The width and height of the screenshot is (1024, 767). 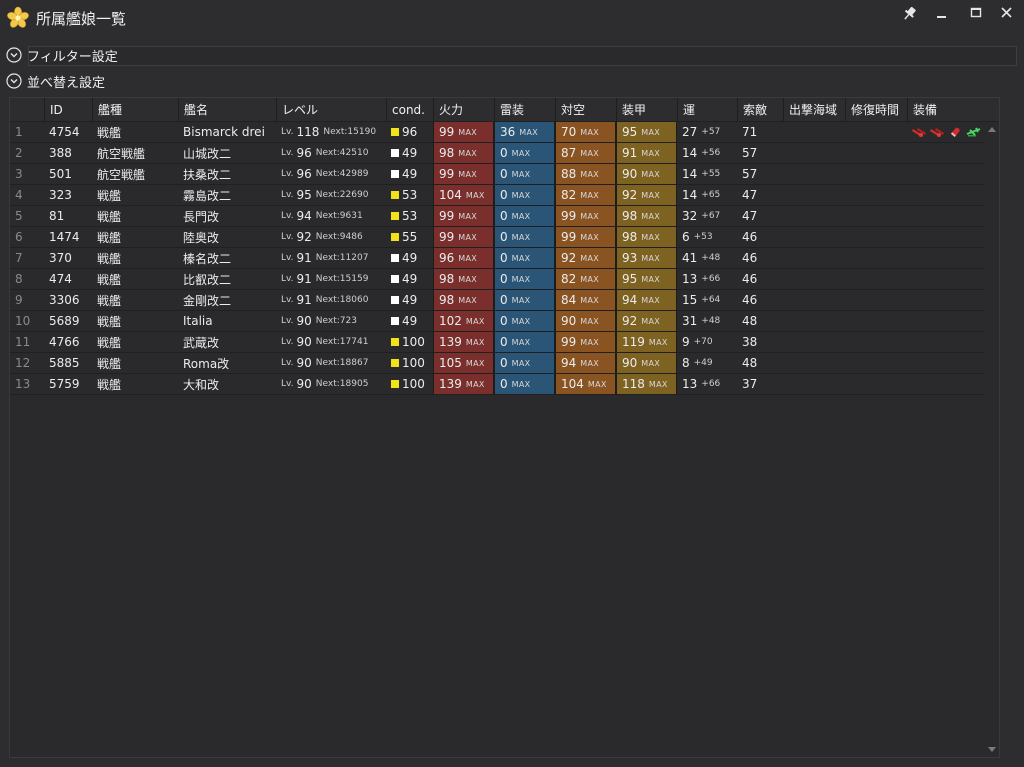 I want to click on armor-value: 119, so click(x=633, y=342).